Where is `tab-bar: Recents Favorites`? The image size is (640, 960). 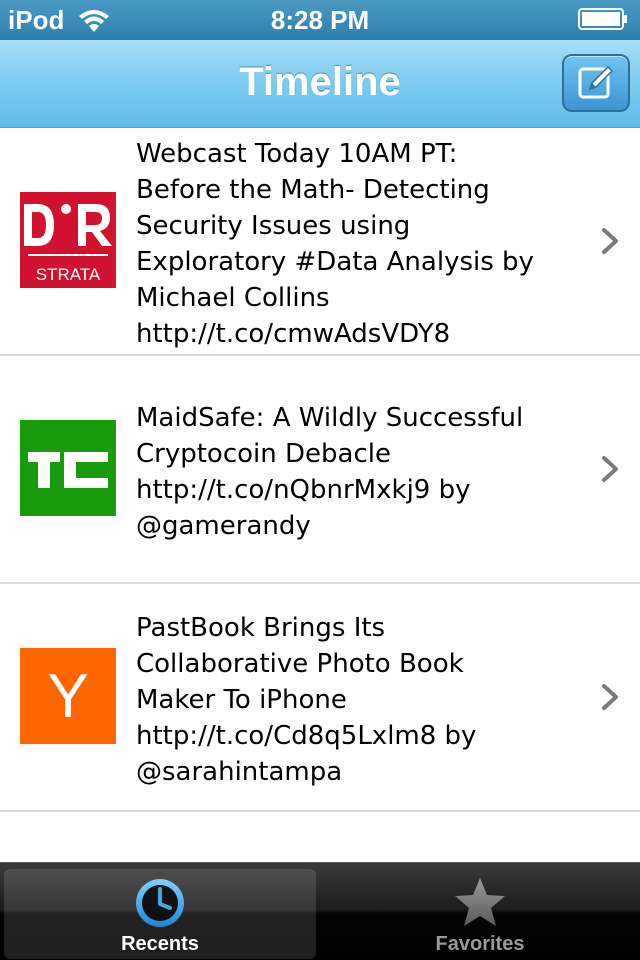
tab-bar: Recents Favorites is located at coordinates (320, 911).